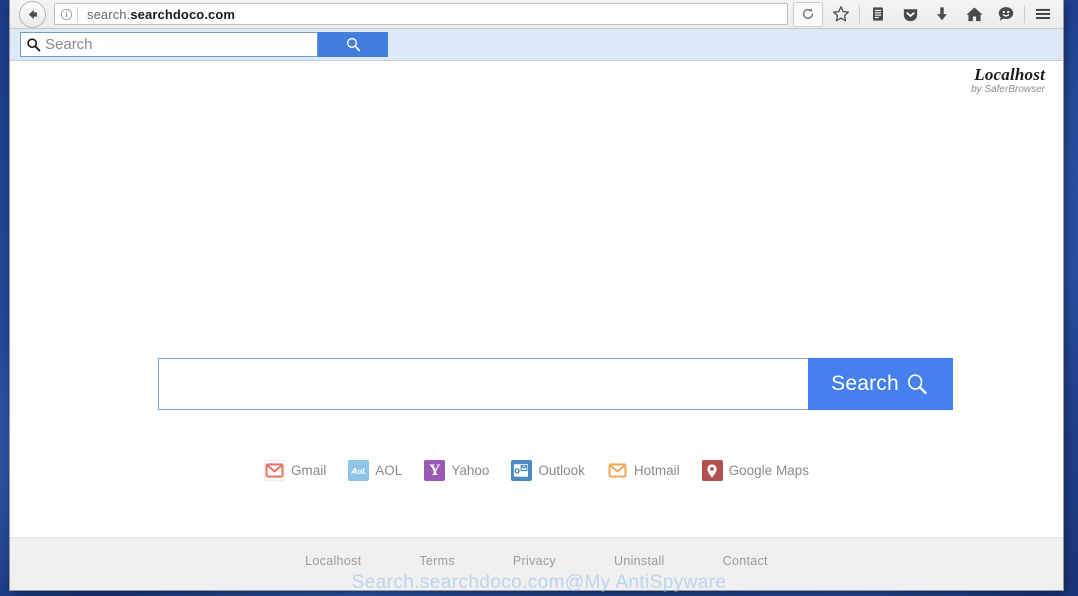 This screenshot has width=1078, height=596. I want to click on quick-link-label: Outlook, so click(561, 470).